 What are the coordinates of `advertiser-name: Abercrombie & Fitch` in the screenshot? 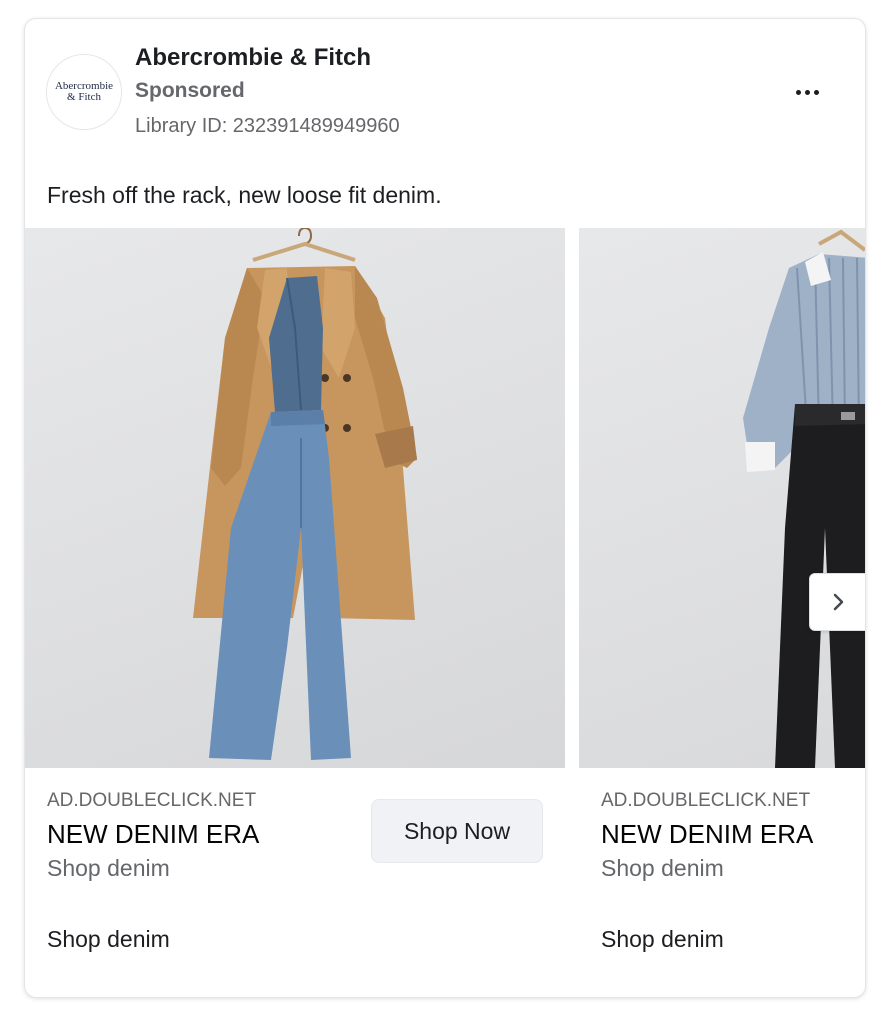 It's located at (253, 58).